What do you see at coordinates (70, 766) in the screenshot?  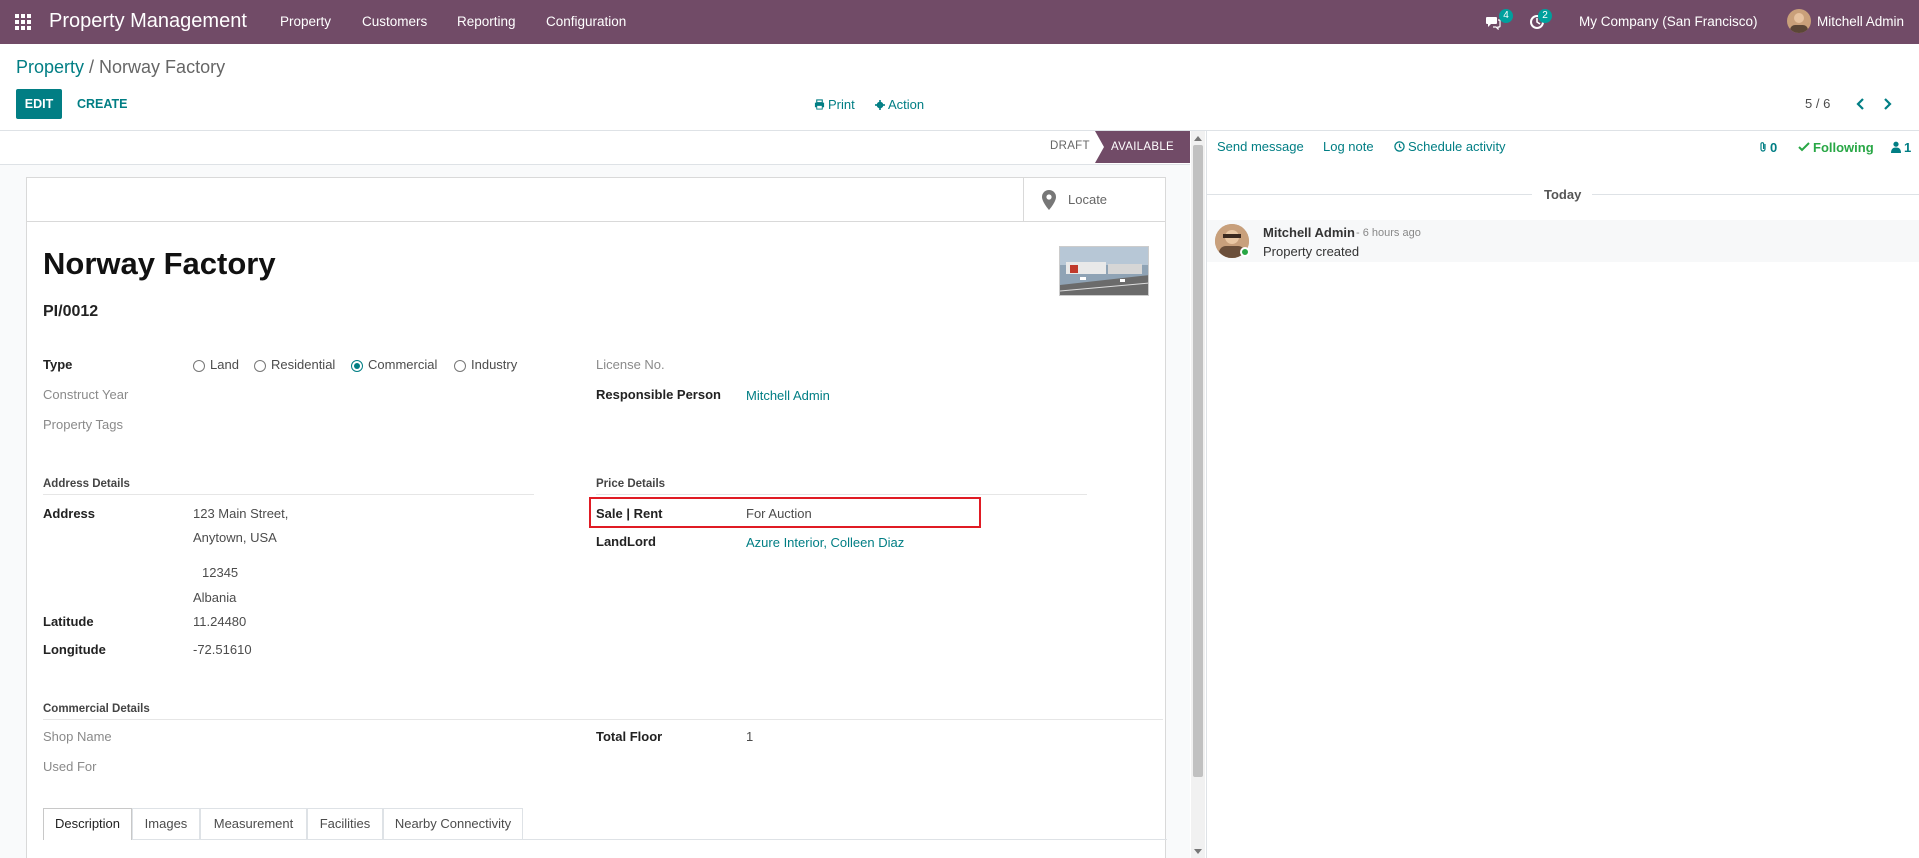 I see `used-for-label: Used For` at bounding box center [70, 766].